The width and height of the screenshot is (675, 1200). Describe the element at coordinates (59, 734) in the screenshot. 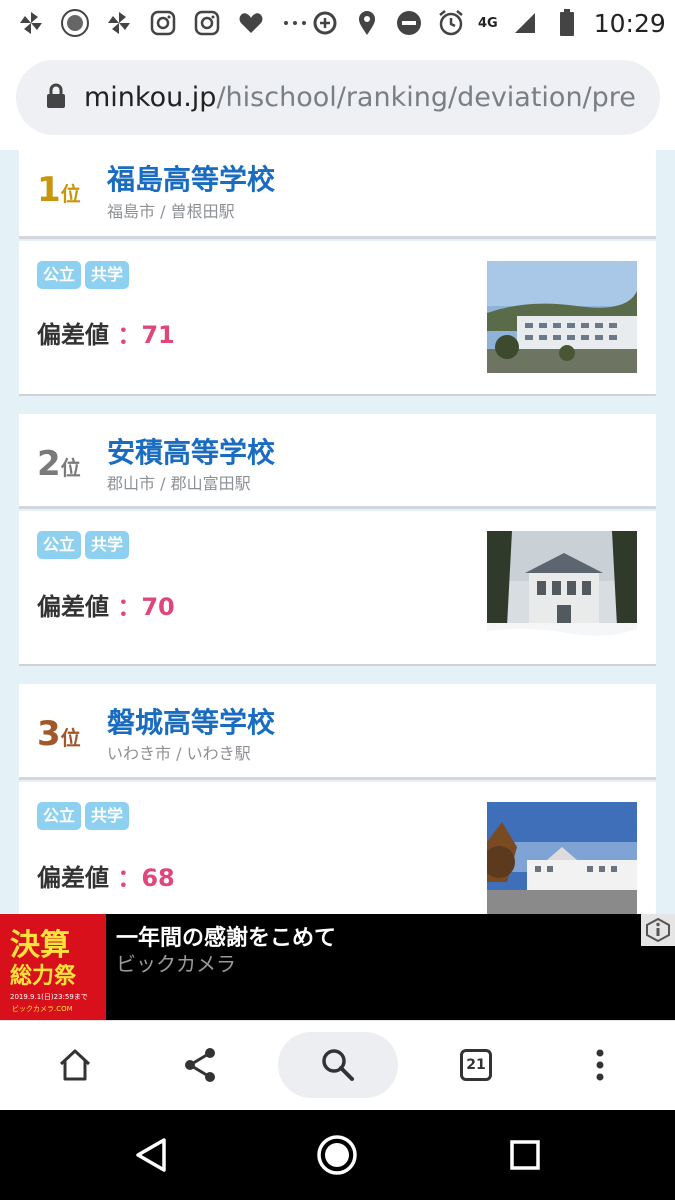

I see `rank-number: 3位` at that location.